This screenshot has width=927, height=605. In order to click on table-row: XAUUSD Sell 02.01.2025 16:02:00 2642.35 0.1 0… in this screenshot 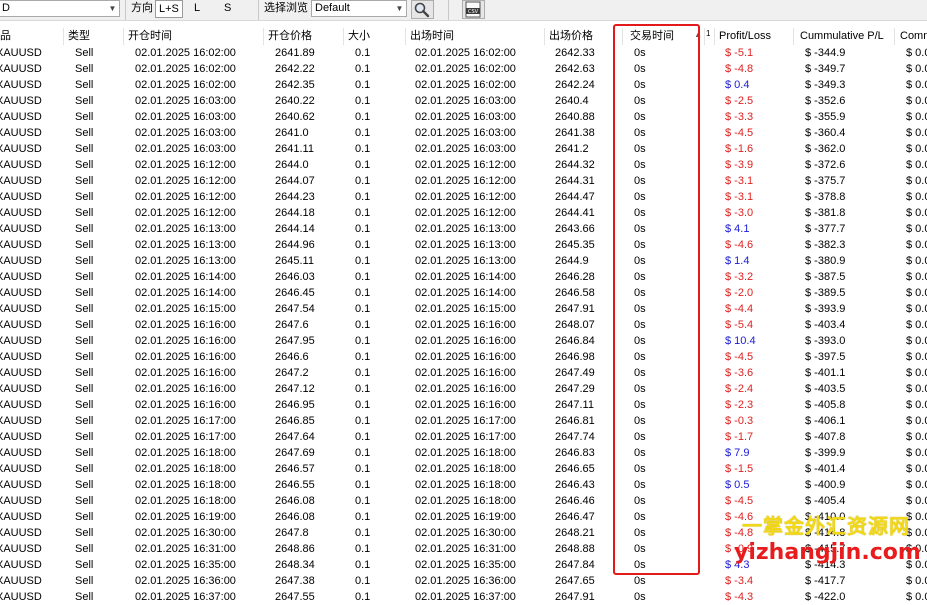, I will do `click(463, 85)`.